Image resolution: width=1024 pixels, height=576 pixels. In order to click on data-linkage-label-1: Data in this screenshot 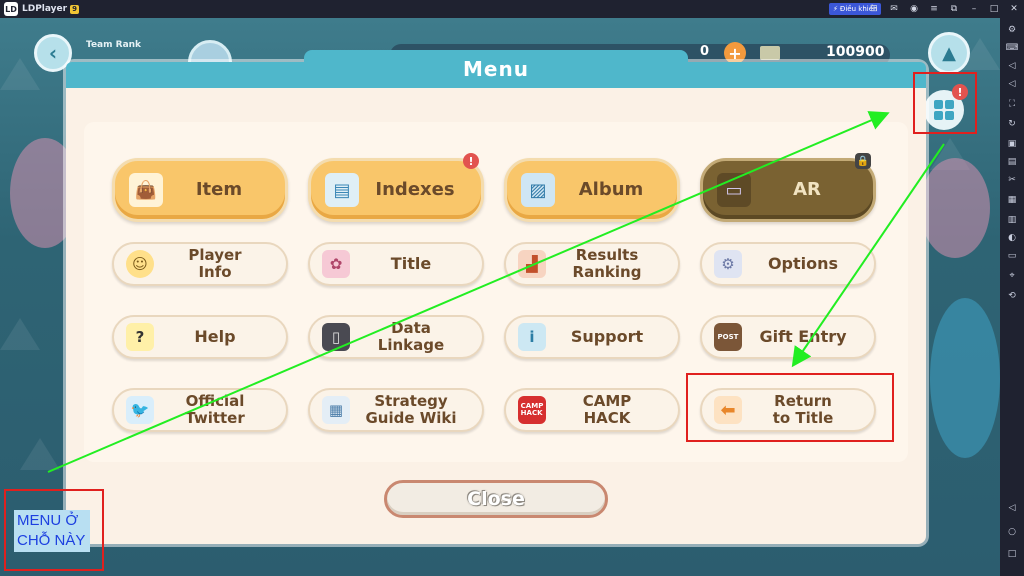, I will do `click(411, 327)`.